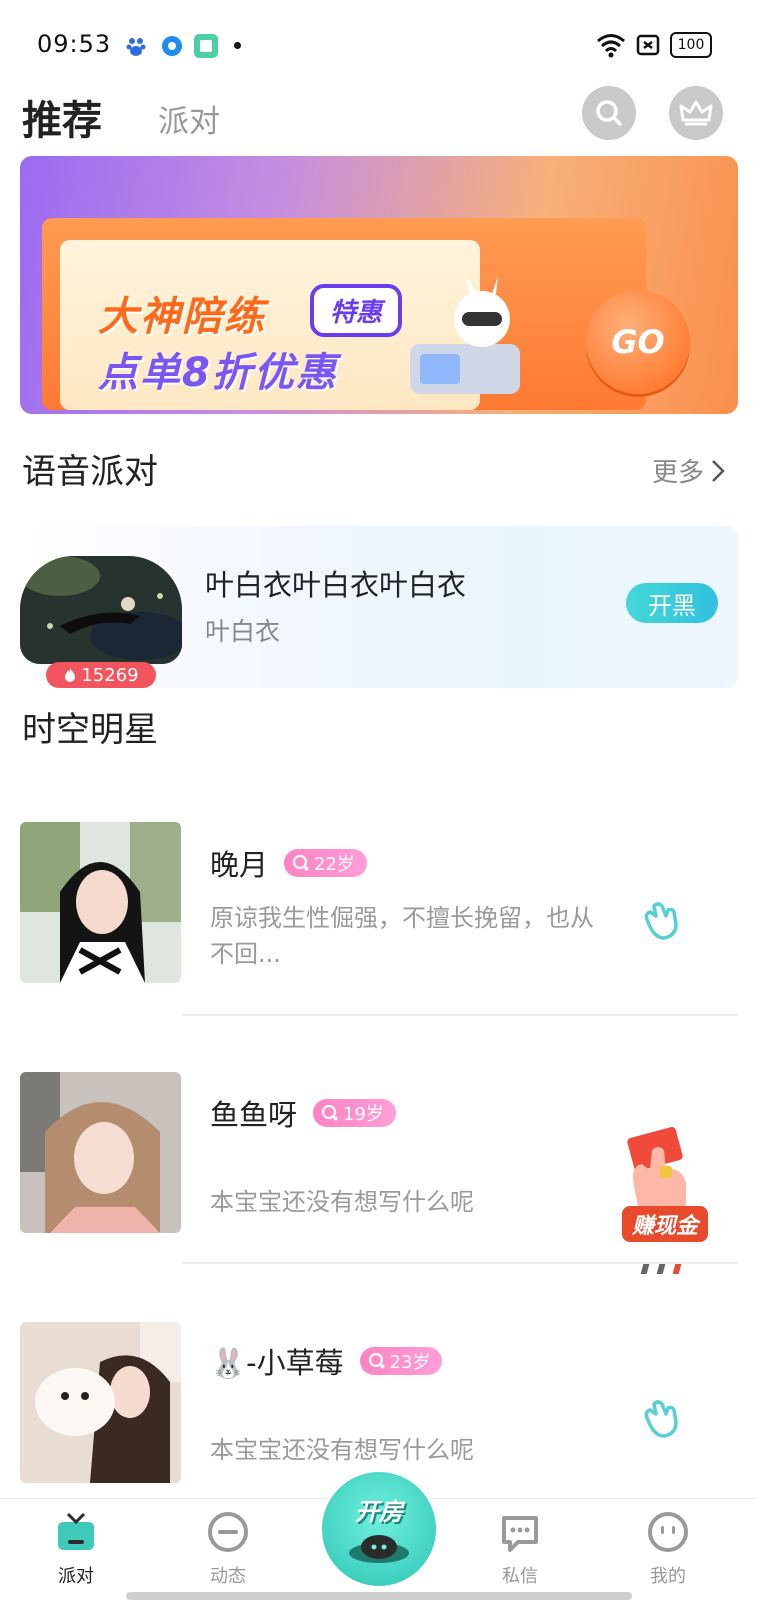  What do you see at coordinates (648, 47) in the screenshot?
I see `sim-icon` at bounding box center [648, 47].